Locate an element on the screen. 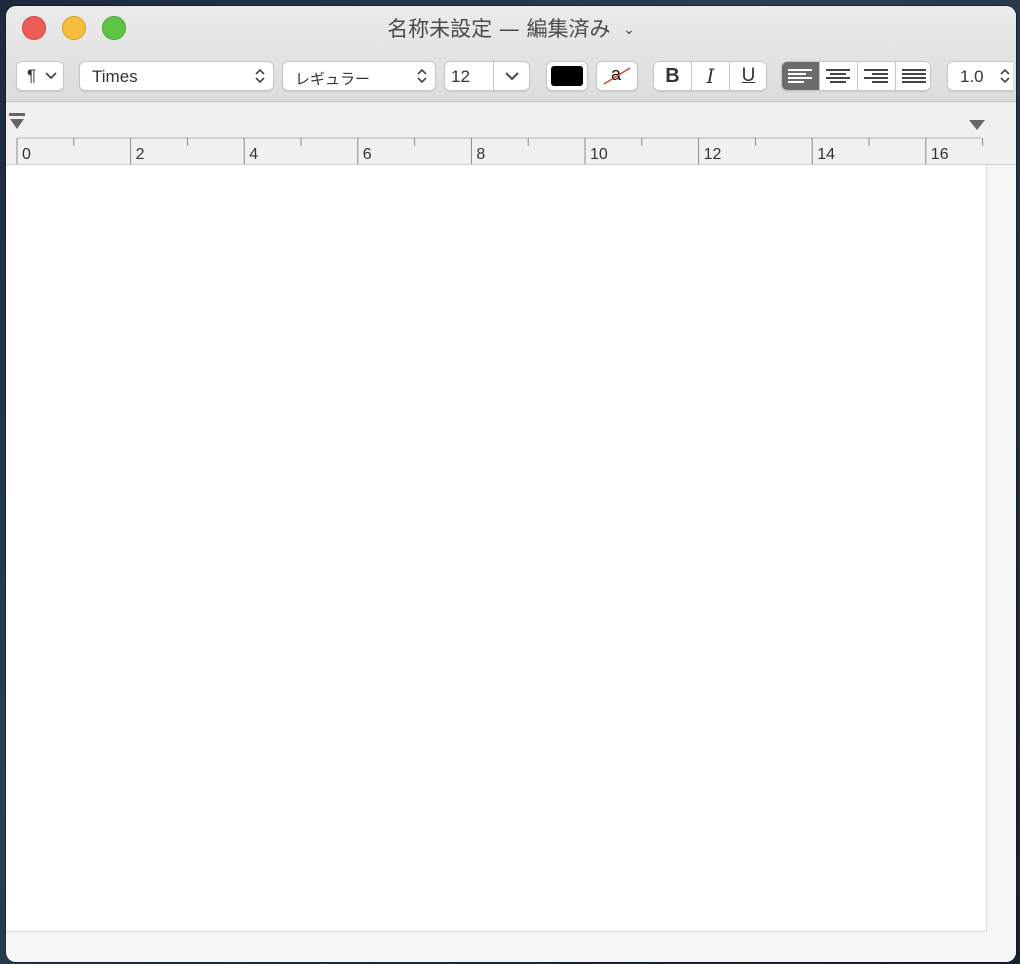 The image size is (1020, 964). window-bottom-bar is located at coordinates (511, 947).